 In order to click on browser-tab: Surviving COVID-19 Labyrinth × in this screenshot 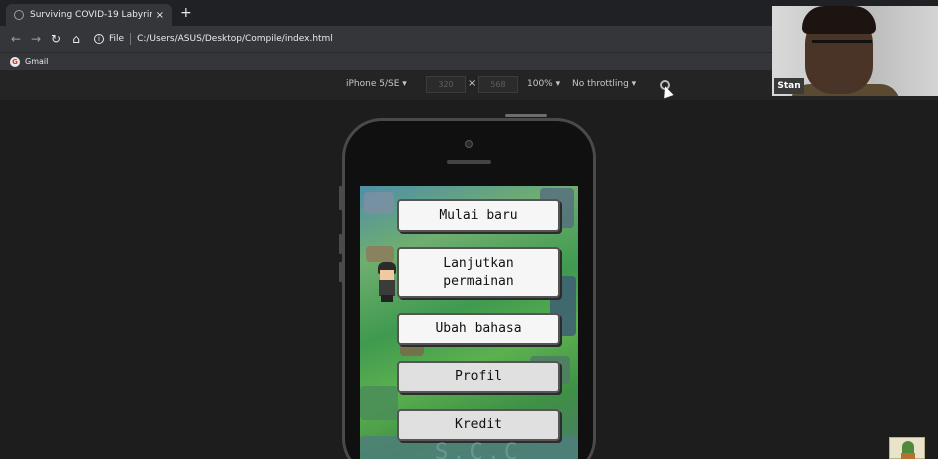, I will do `click(89, 15)`.